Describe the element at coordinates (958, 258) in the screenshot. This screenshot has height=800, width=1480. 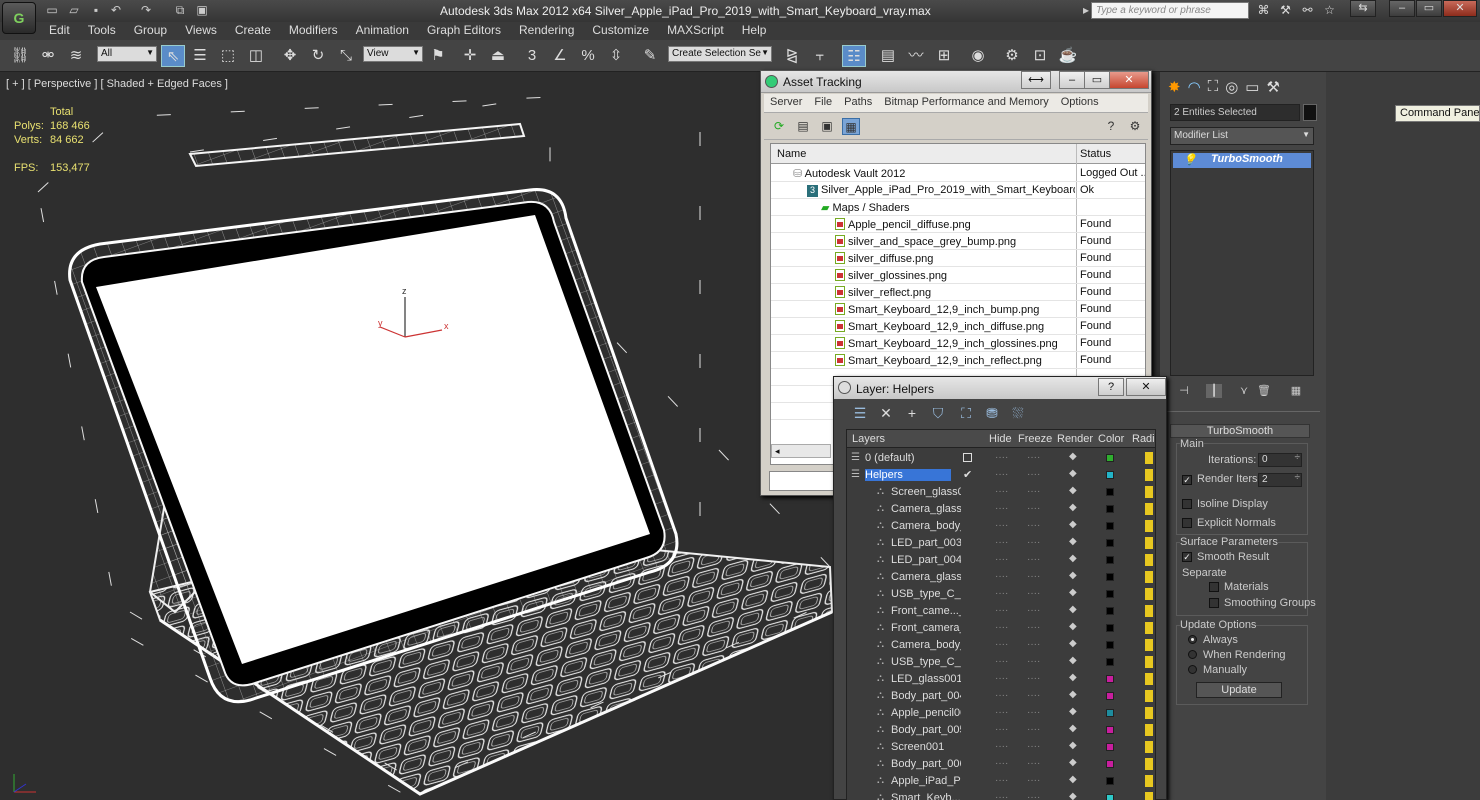
I see `asset-row: silver_diffuse.png Found` at that location.